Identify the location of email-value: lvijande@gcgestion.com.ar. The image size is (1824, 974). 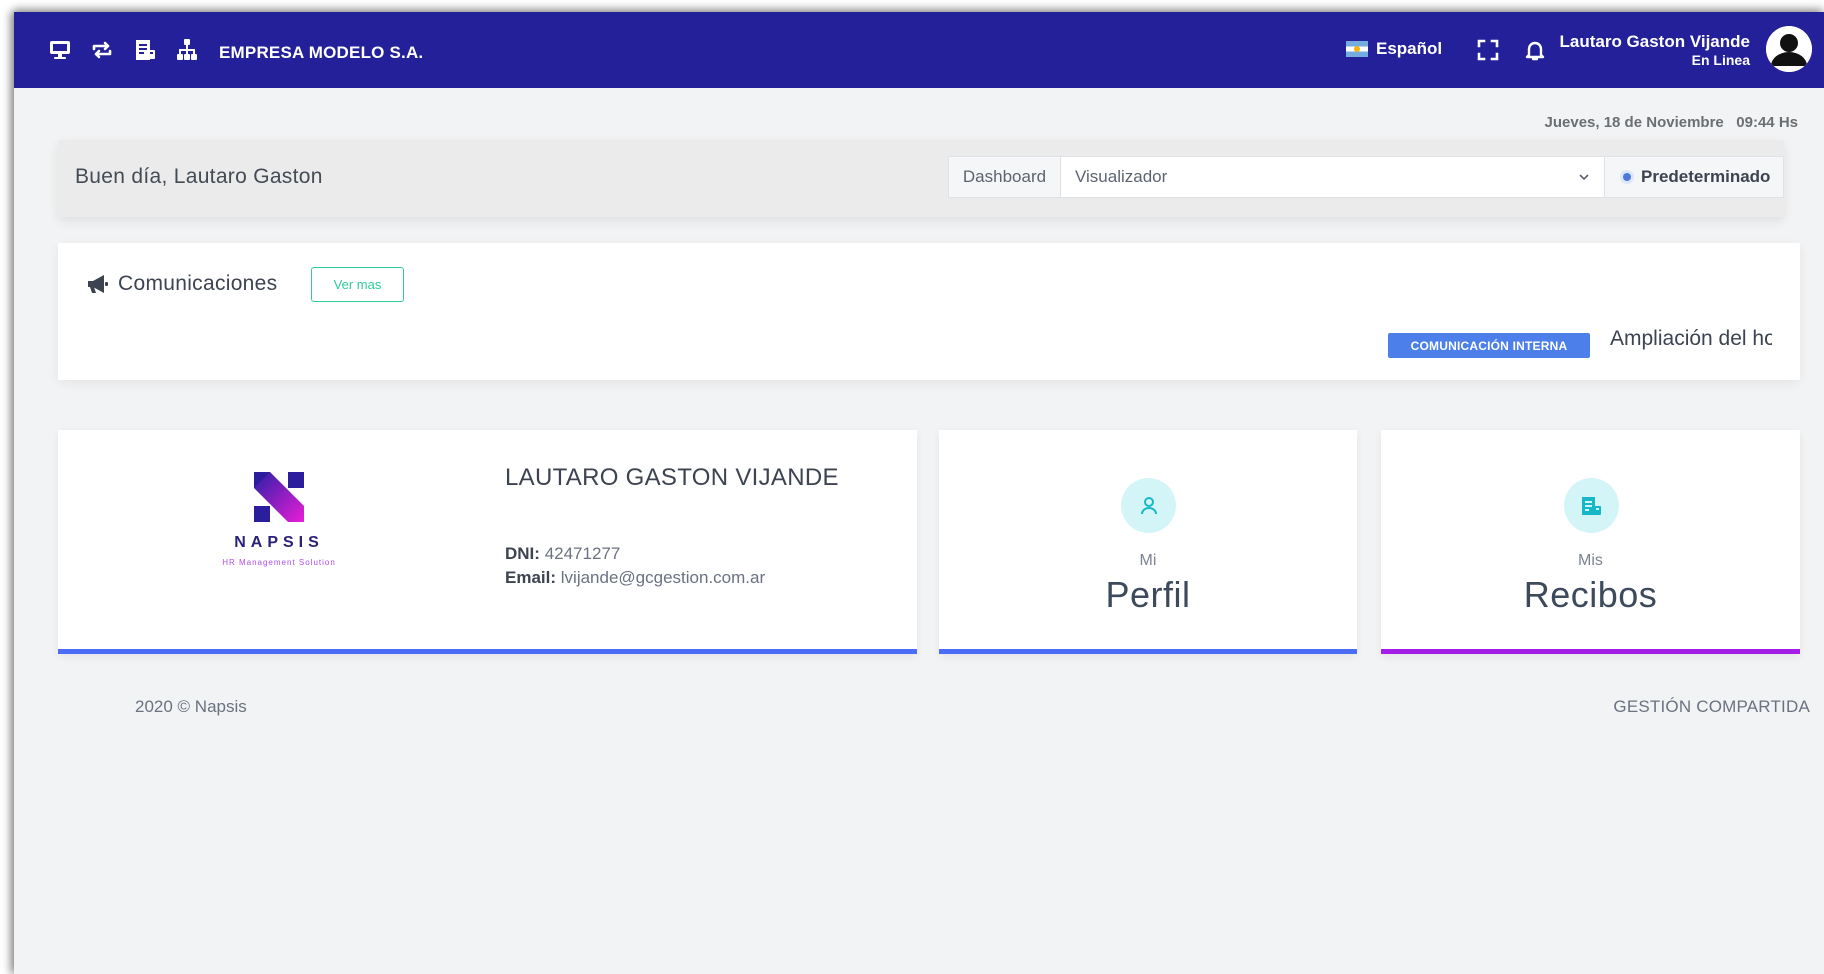
(663, 577).